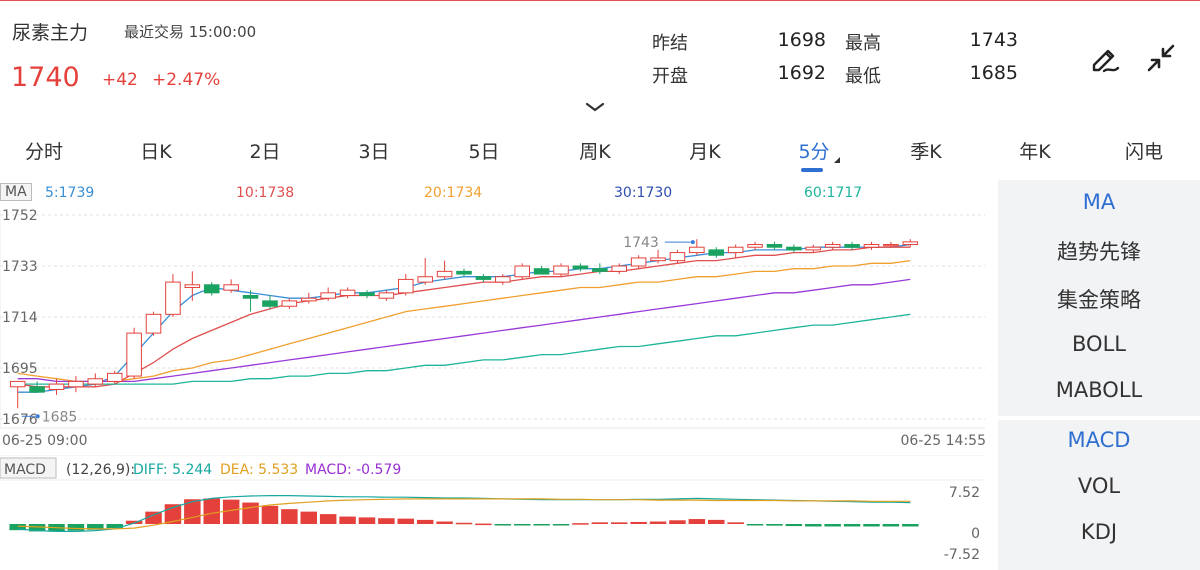  Describe the element at coordinates (1099, 390) in the screenshot. I see `indicator-maboll: MABOLL` at that location.